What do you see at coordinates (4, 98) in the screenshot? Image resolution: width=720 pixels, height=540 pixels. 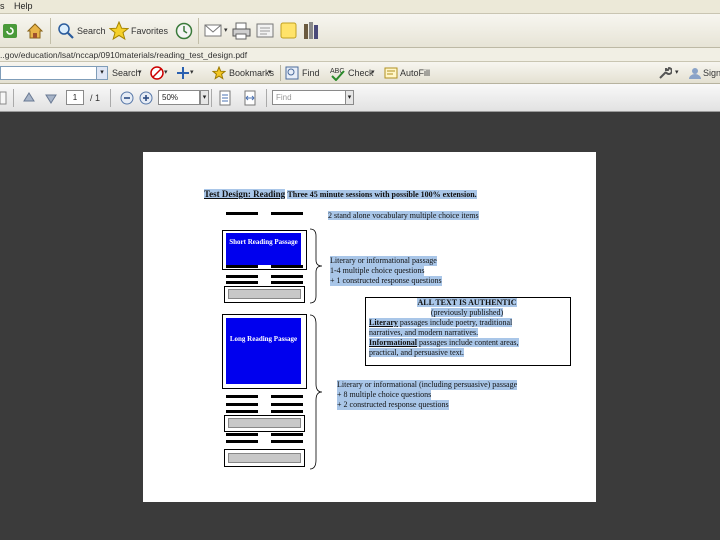 I see `sidebar-toggle-icon` at bounding box center [4, 98].